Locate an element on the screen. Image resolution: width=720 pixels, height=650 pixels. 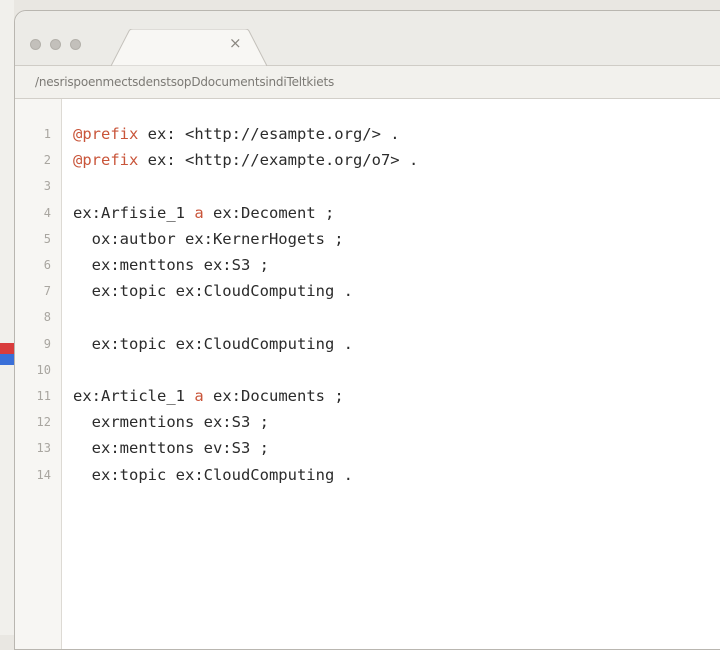
line-number: 12 is located at coordinates (43, 422).